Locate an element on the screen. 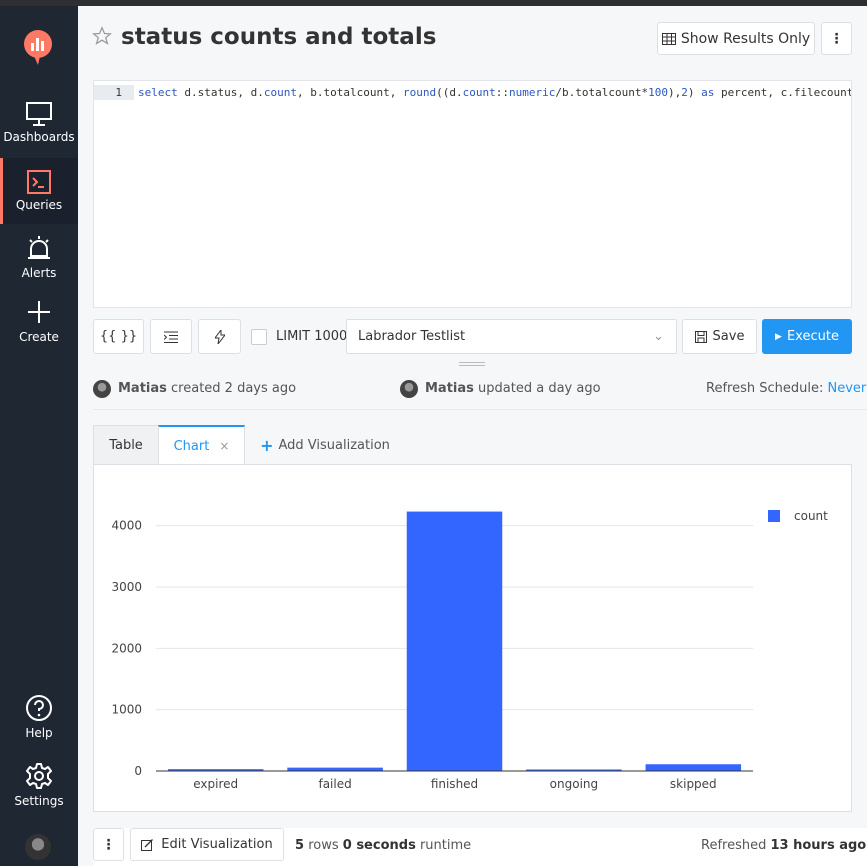 This screenshot has width=867, height=866. sidebar-item-settings: Settings is located at coordinates (39, 789).